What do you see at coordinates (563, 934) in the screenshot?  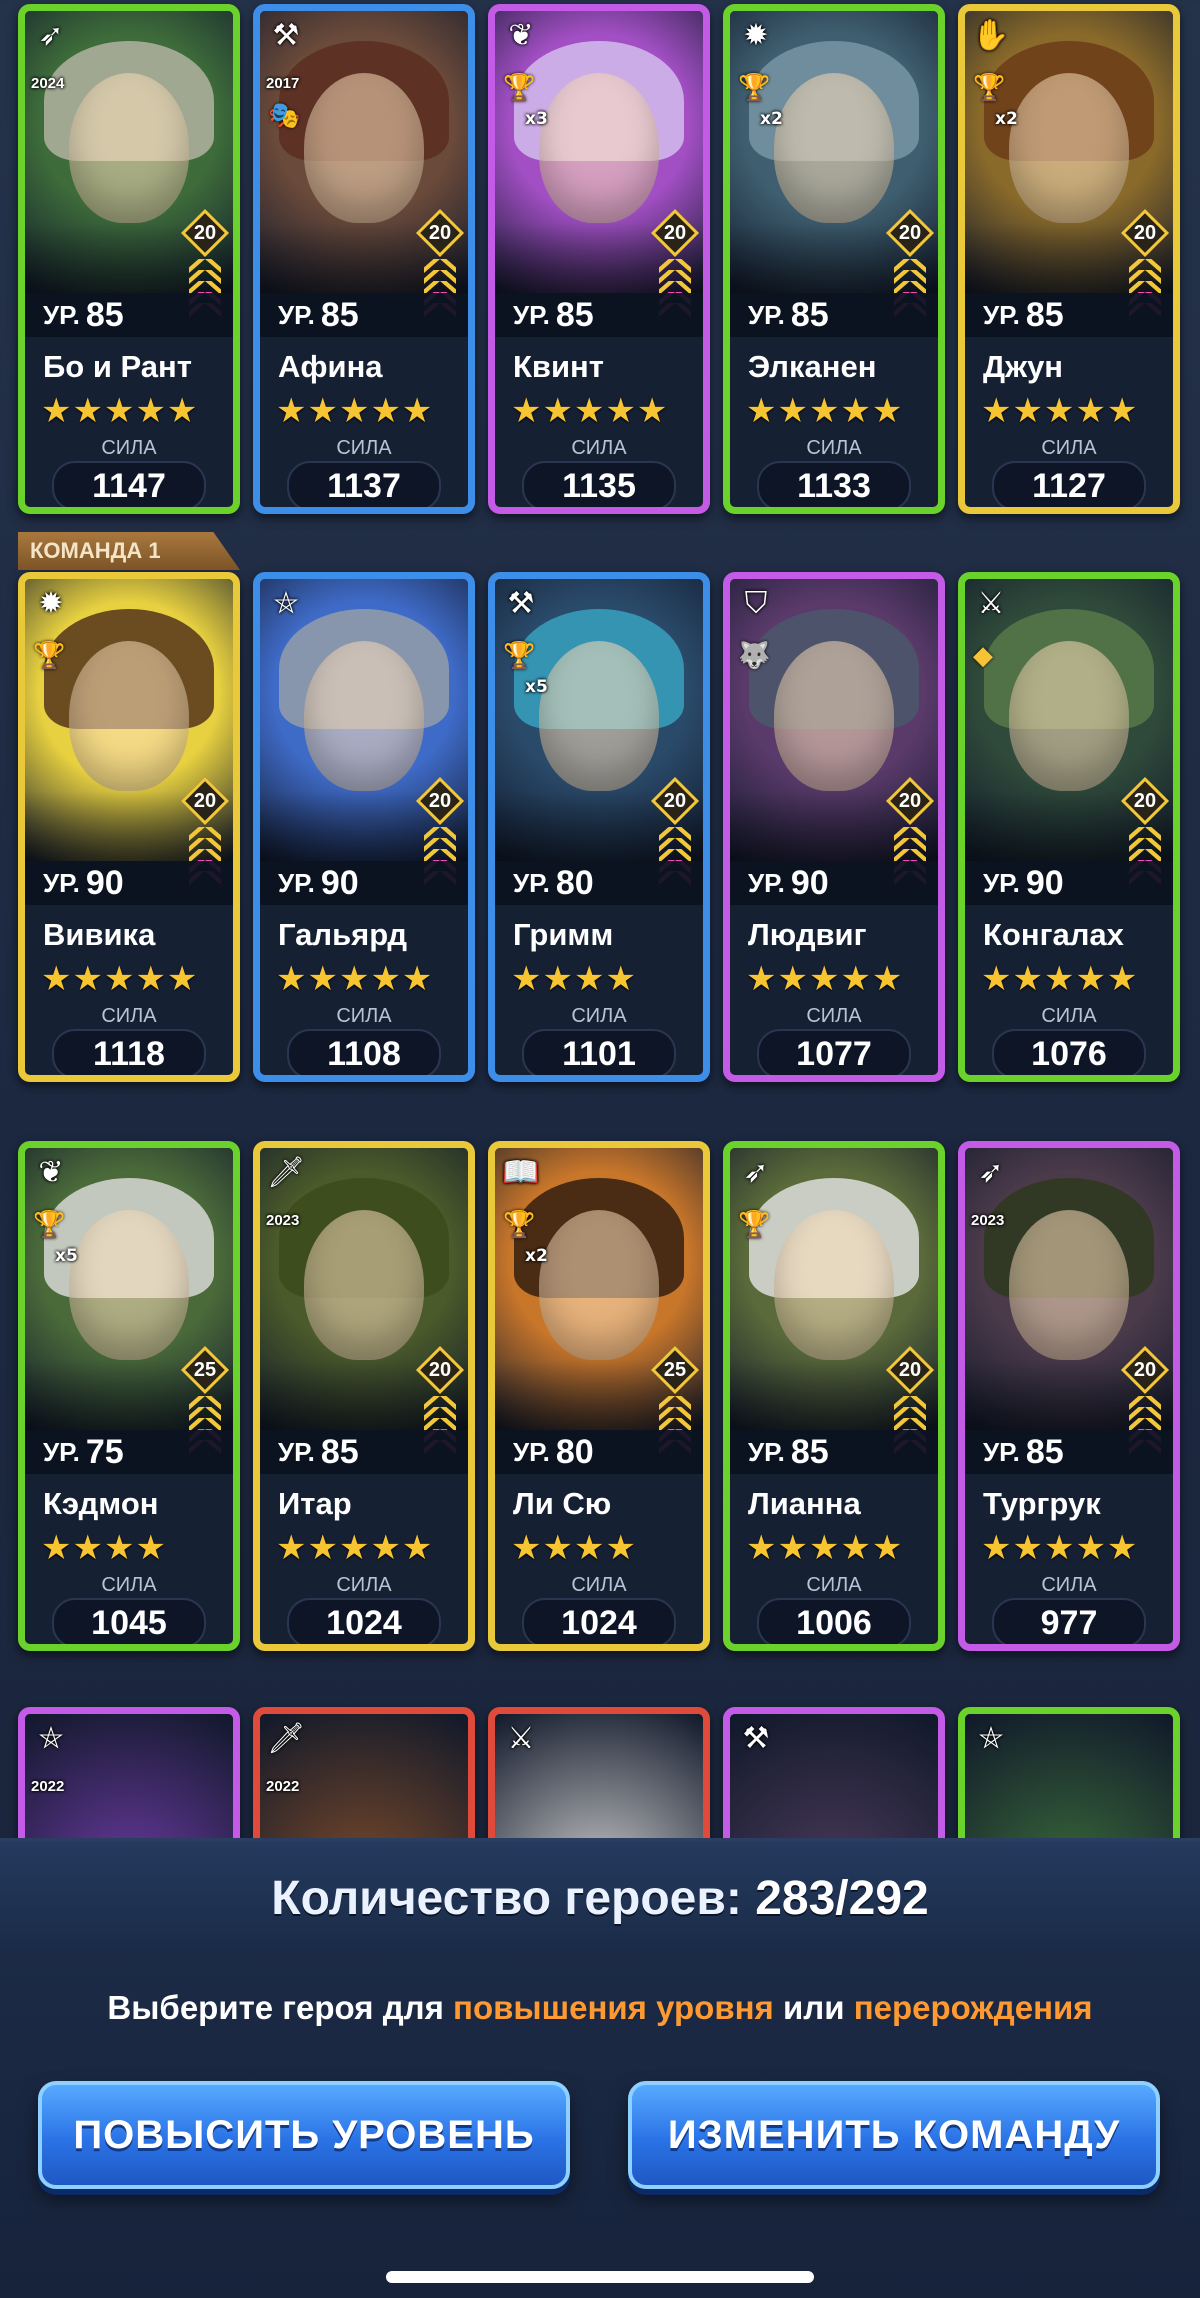 I see `hero-name: Гримм` at bounding box center [563, 934].